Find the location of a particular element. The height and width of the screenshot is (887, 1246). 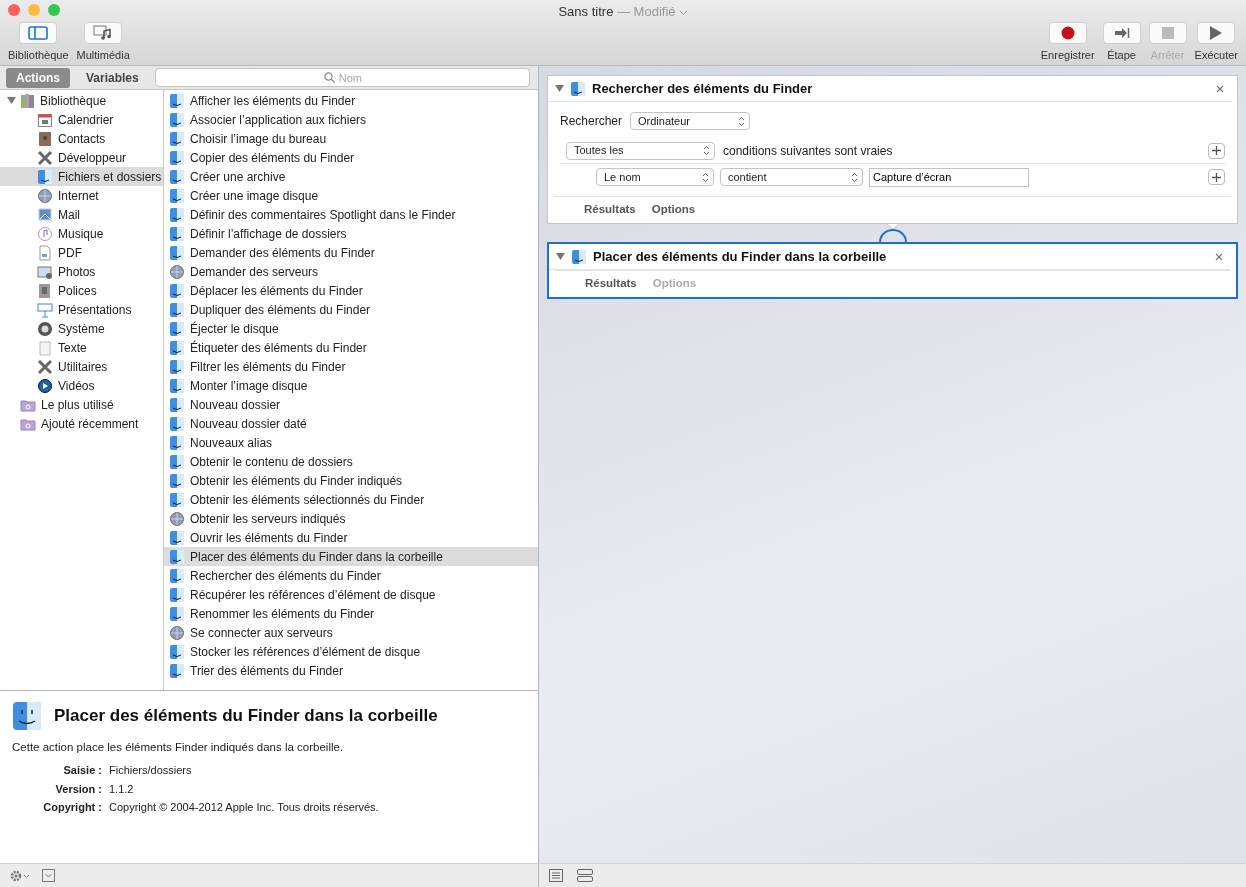

action-item: Afficher les éléments du Finder is located at coordinates (351, 100).